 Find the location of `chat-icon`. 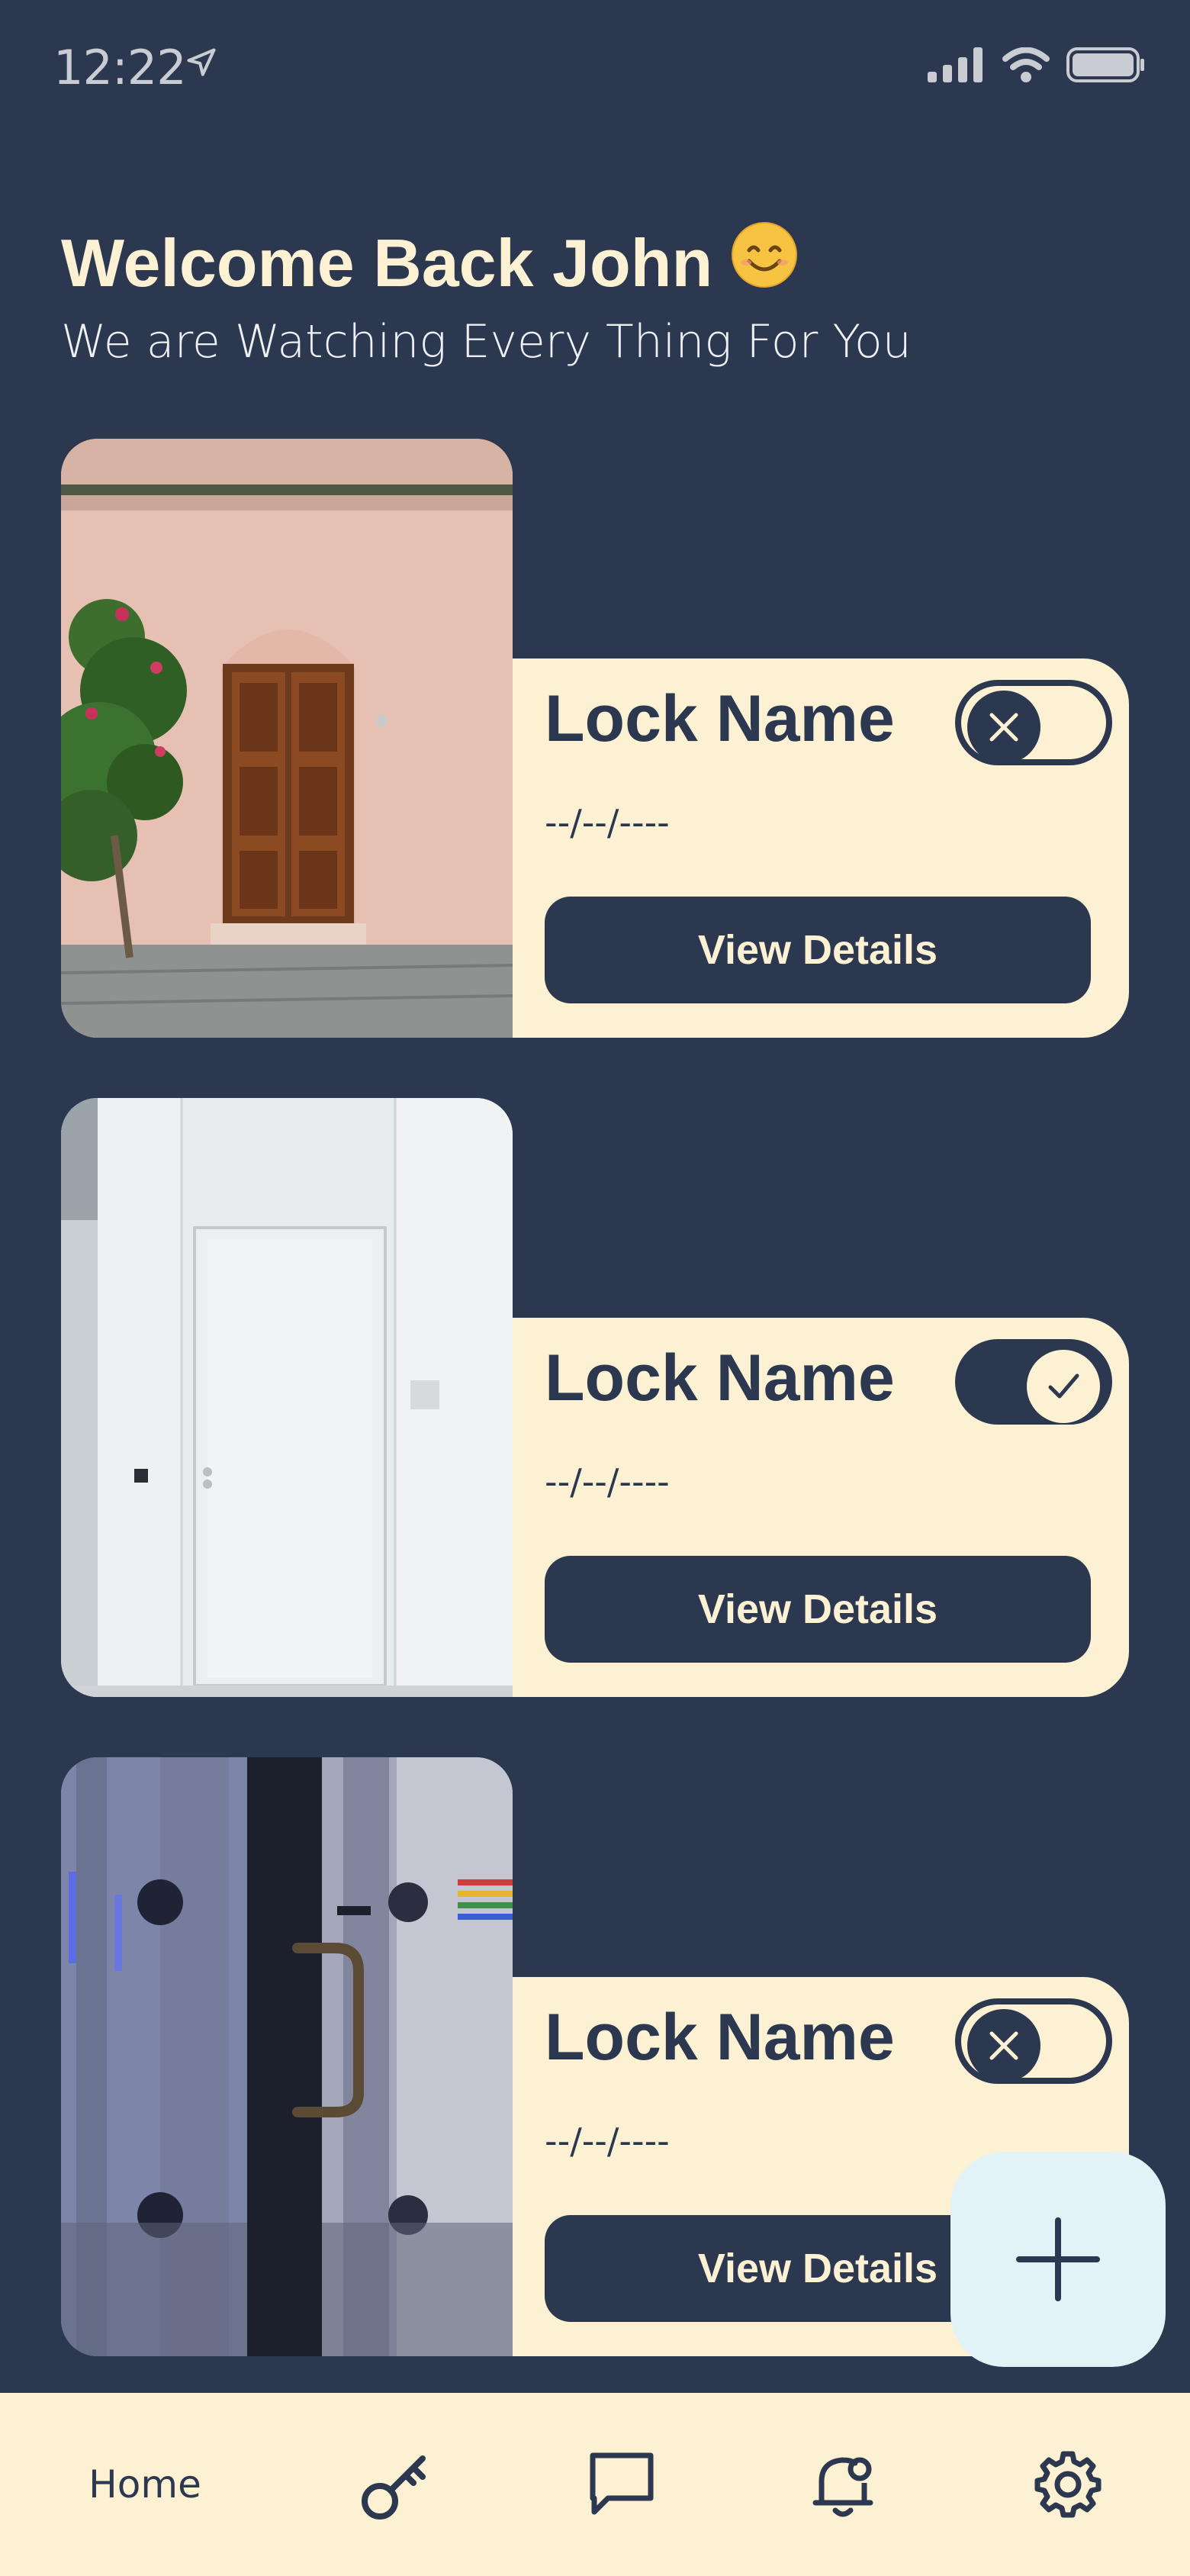

chat-icon is located at coordinates (622, 2483).